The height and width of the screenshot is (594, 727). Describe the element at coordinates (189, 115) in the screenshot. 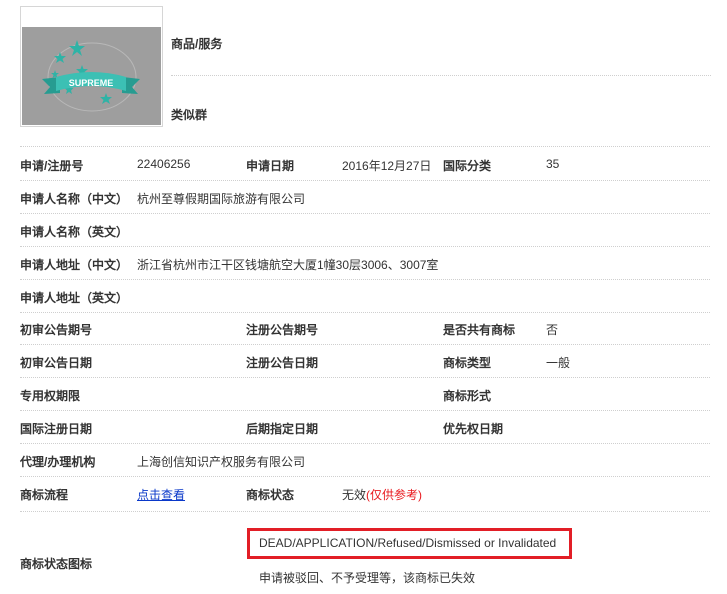

I see `similar-group-label: 类似群` at that location.